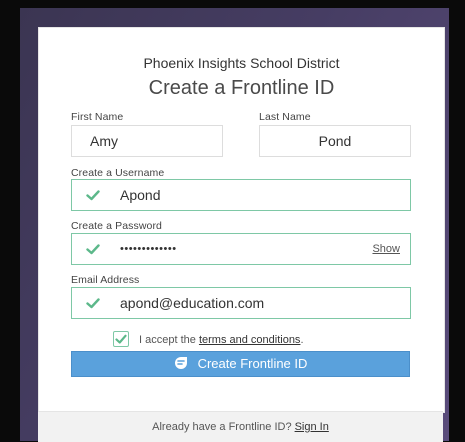  Describe the element at coordinates (169, 340) in the screenshot. I see `terms-prefix: I accept the` at that location.